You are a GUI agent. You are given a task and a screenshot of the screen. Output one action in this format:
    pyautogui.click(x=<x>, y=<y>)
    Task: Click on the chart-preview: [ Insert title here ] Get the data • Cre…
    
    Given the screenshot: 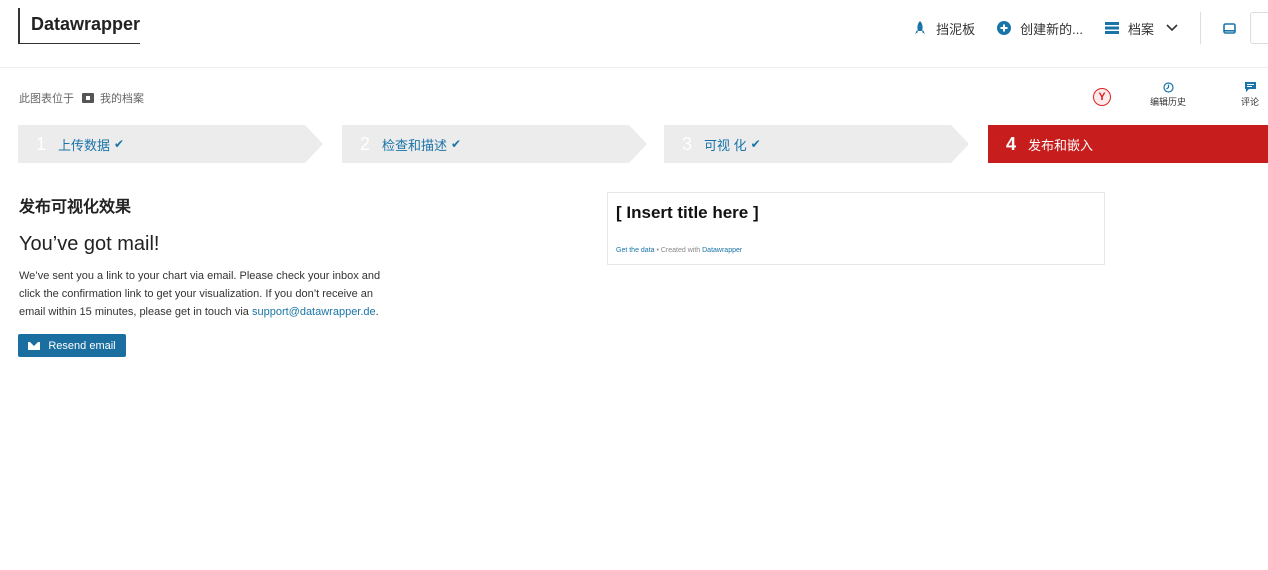 What is the action you would take?
    pyautogui.click(x=856, y=228)
    